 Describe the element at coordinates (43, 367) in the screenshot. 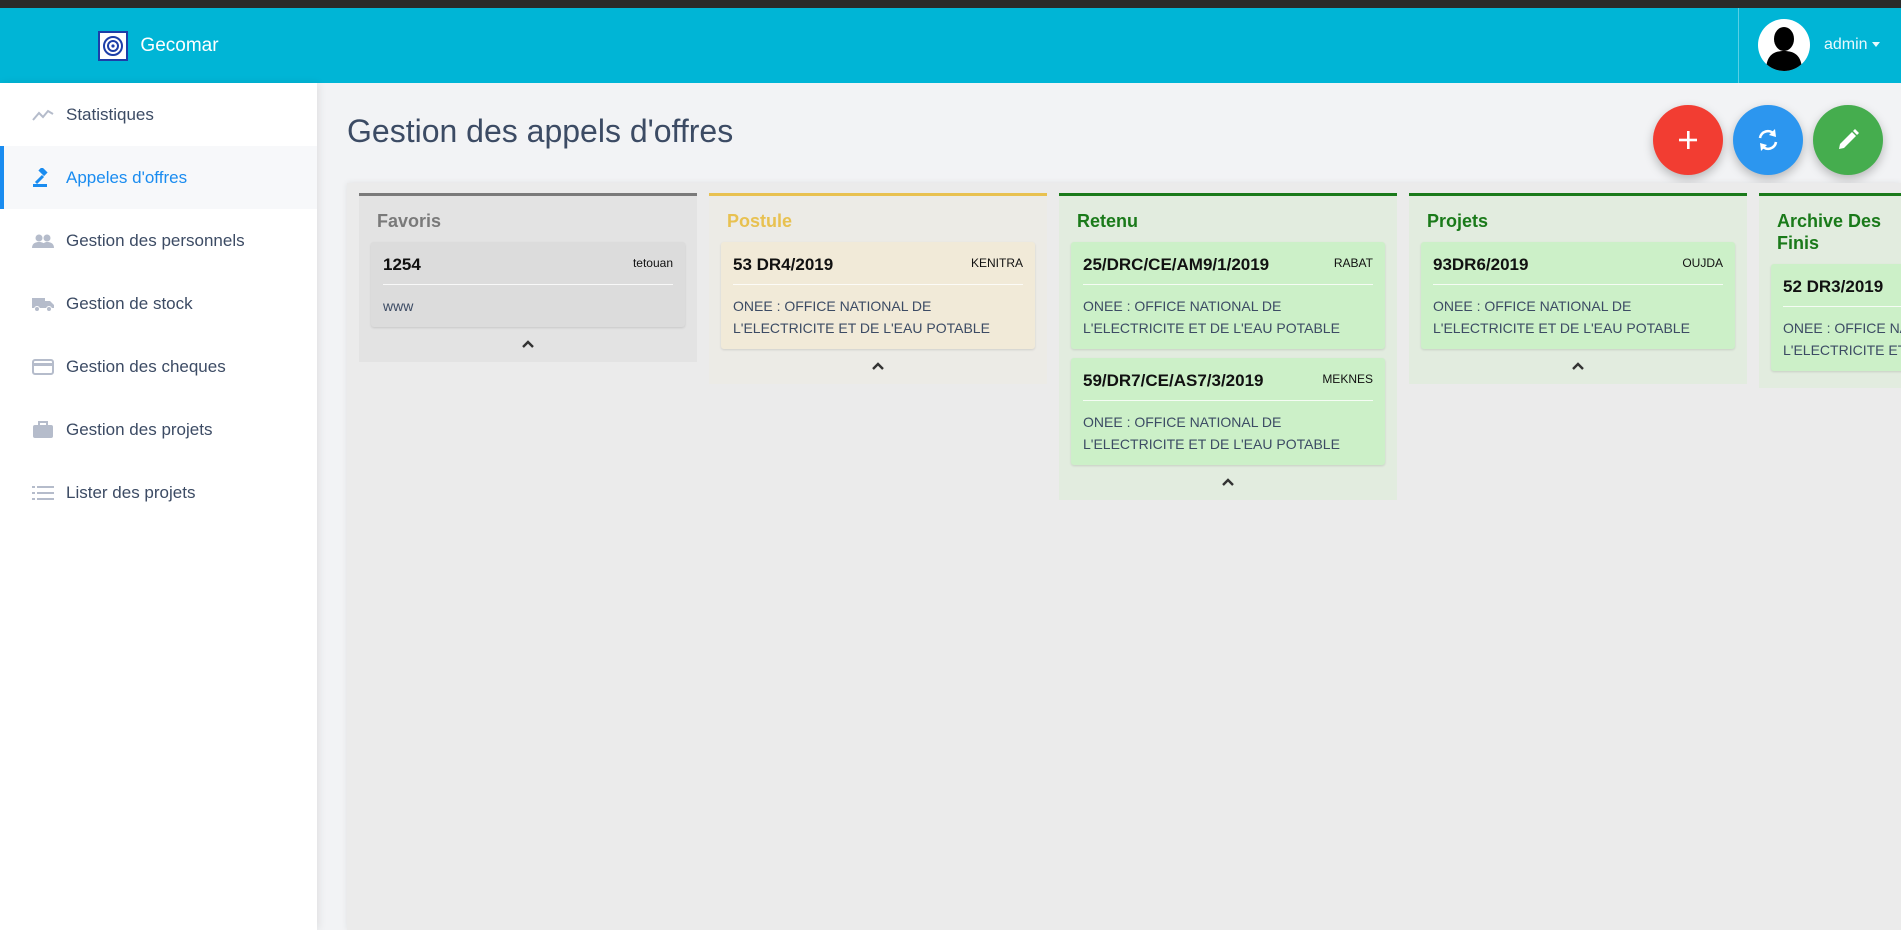

I see `credit-card-icon` at that location.